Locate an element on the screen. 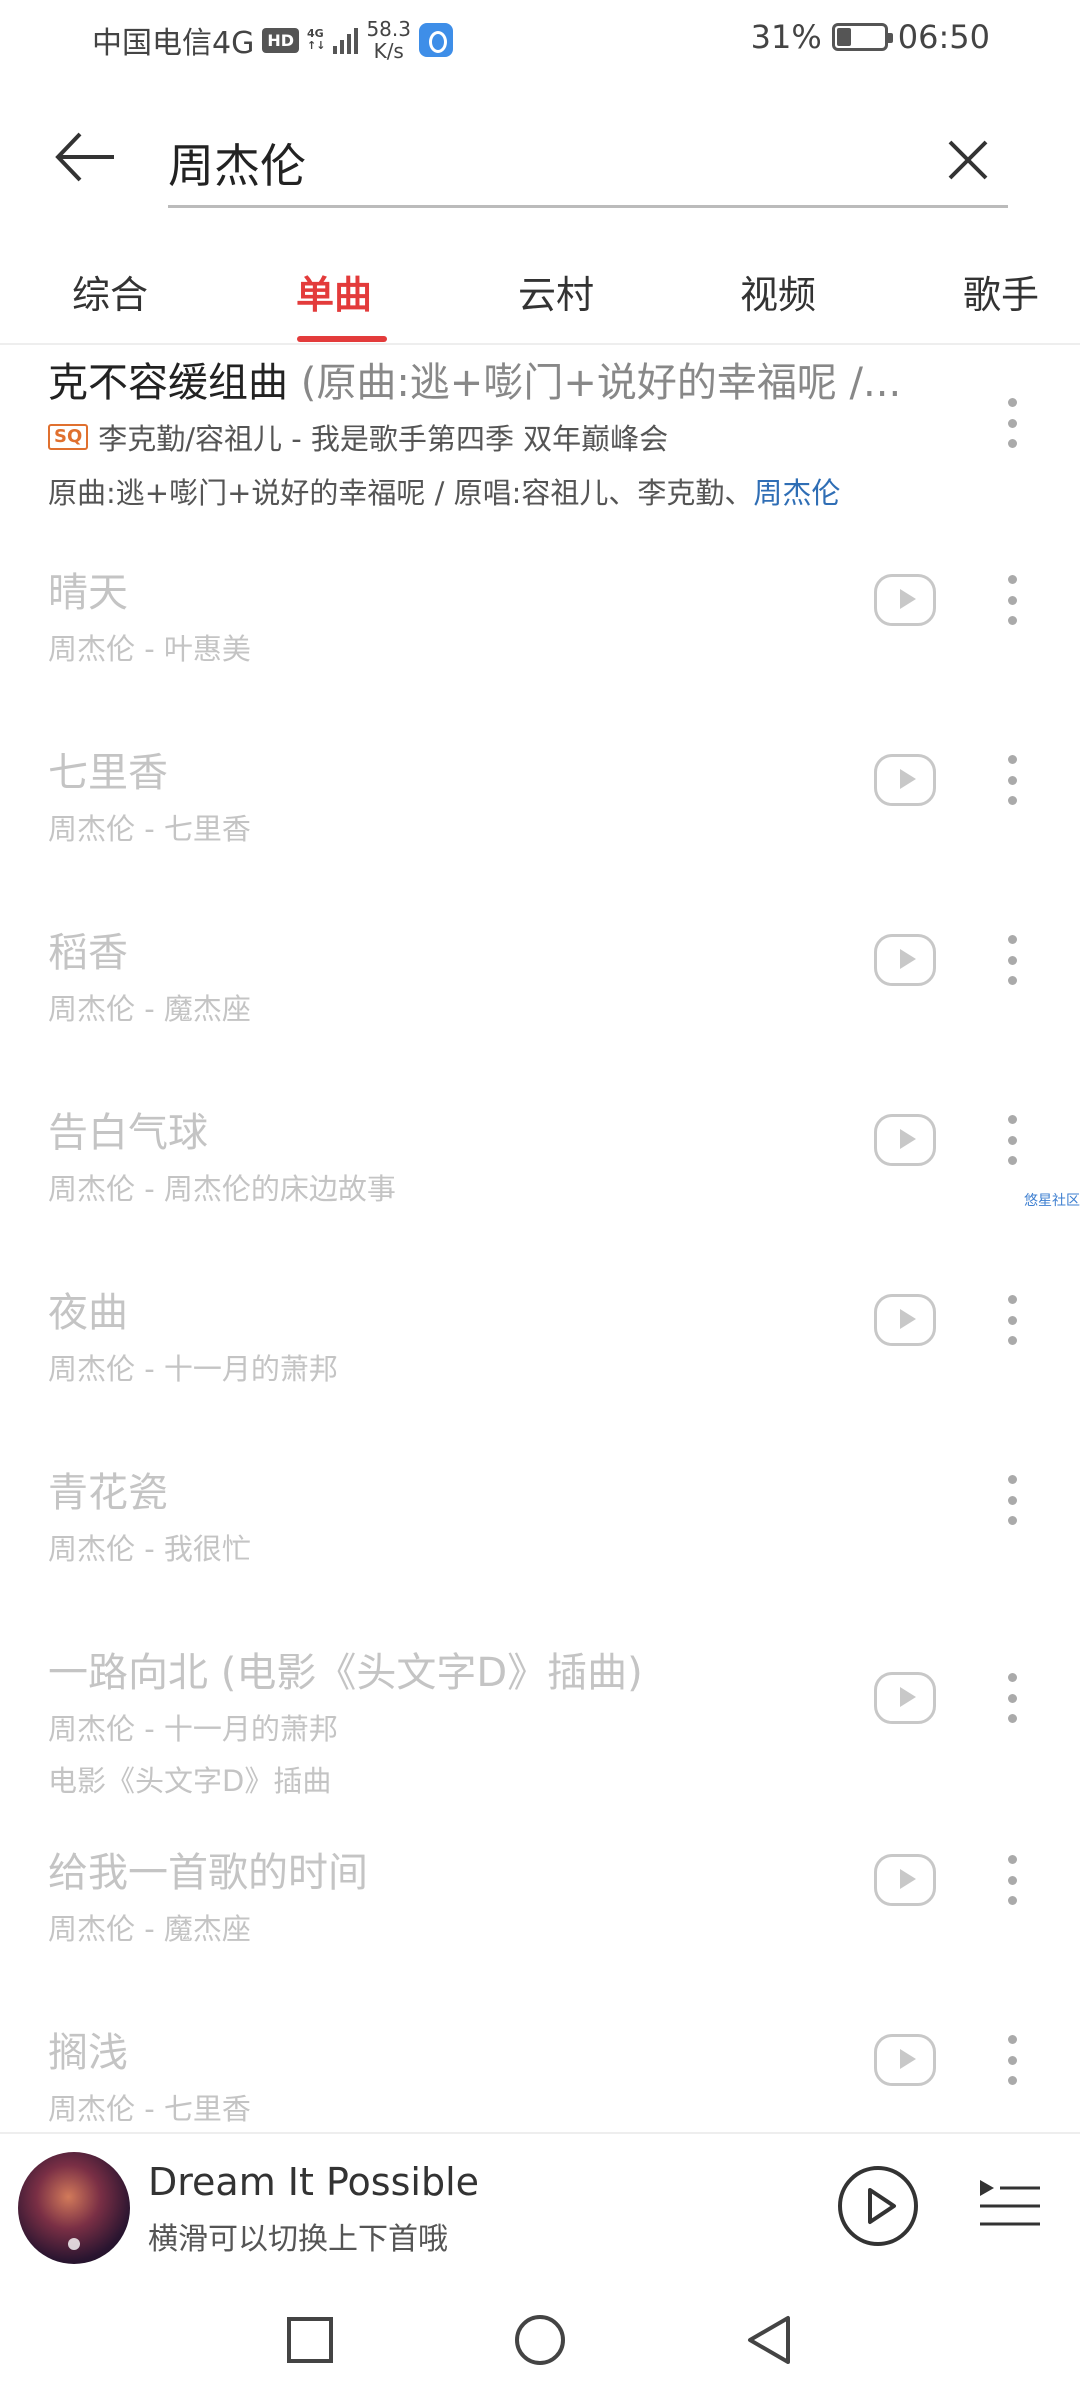  list-item: 夜曲周杰伦 - 十一月的萧邦 is located at coordinates (540, 1348).